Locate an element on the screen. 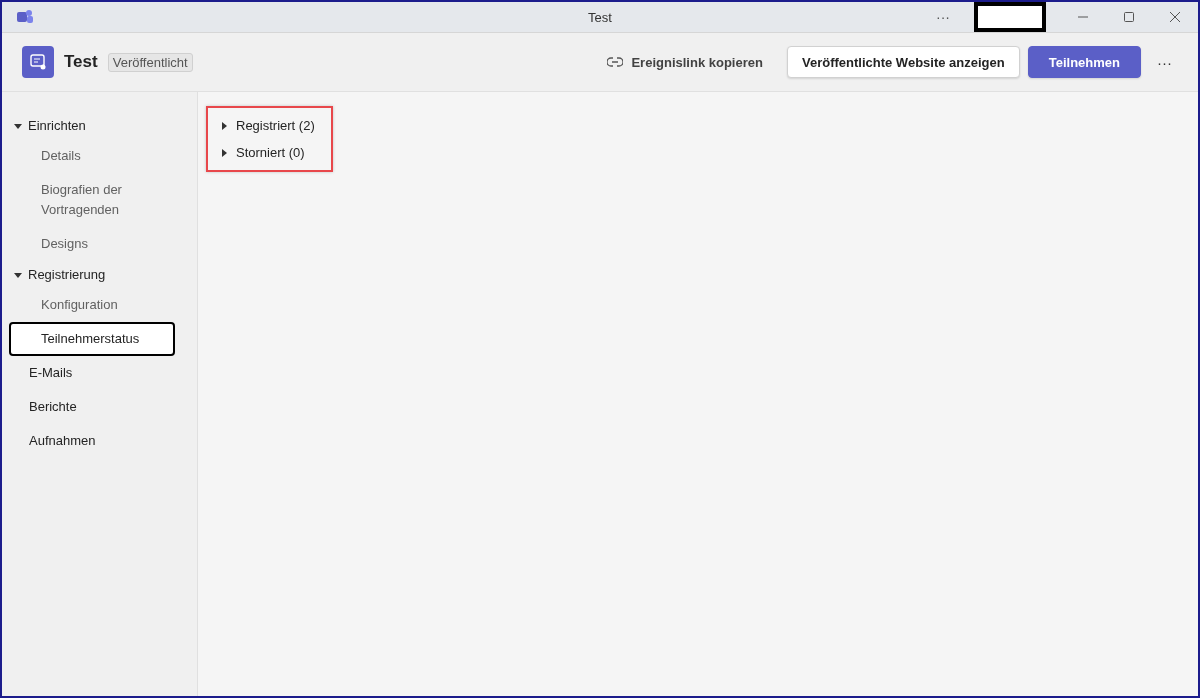 This screenshot has height=698, width=1200. link-icon is located at coordinates (615, 62).